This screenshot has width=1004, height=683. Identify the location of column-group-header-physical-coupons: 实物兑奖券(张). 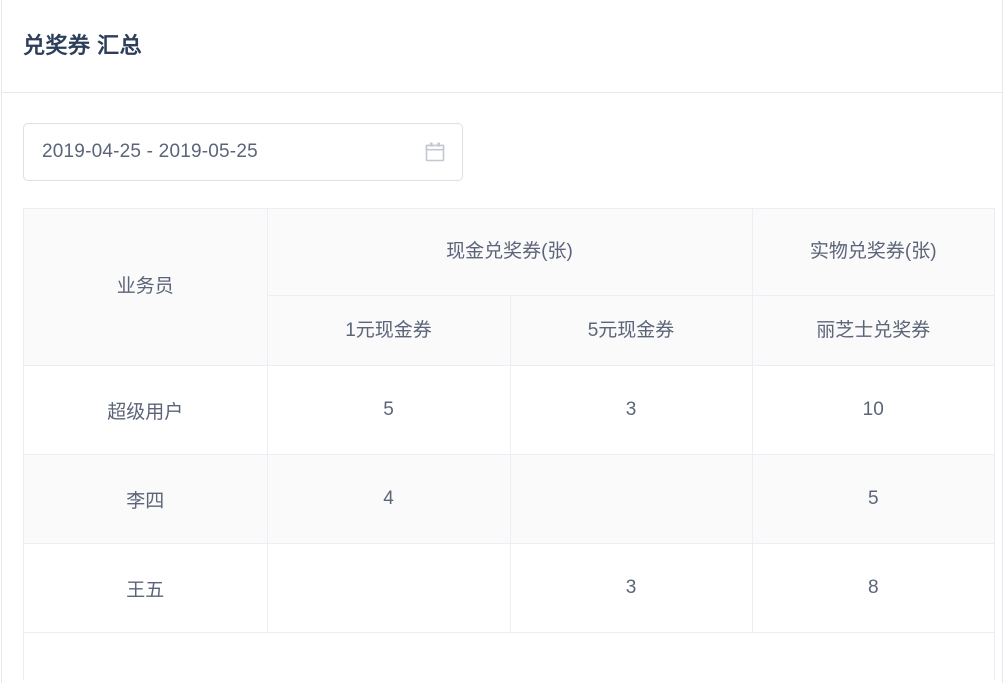
(873, 252).